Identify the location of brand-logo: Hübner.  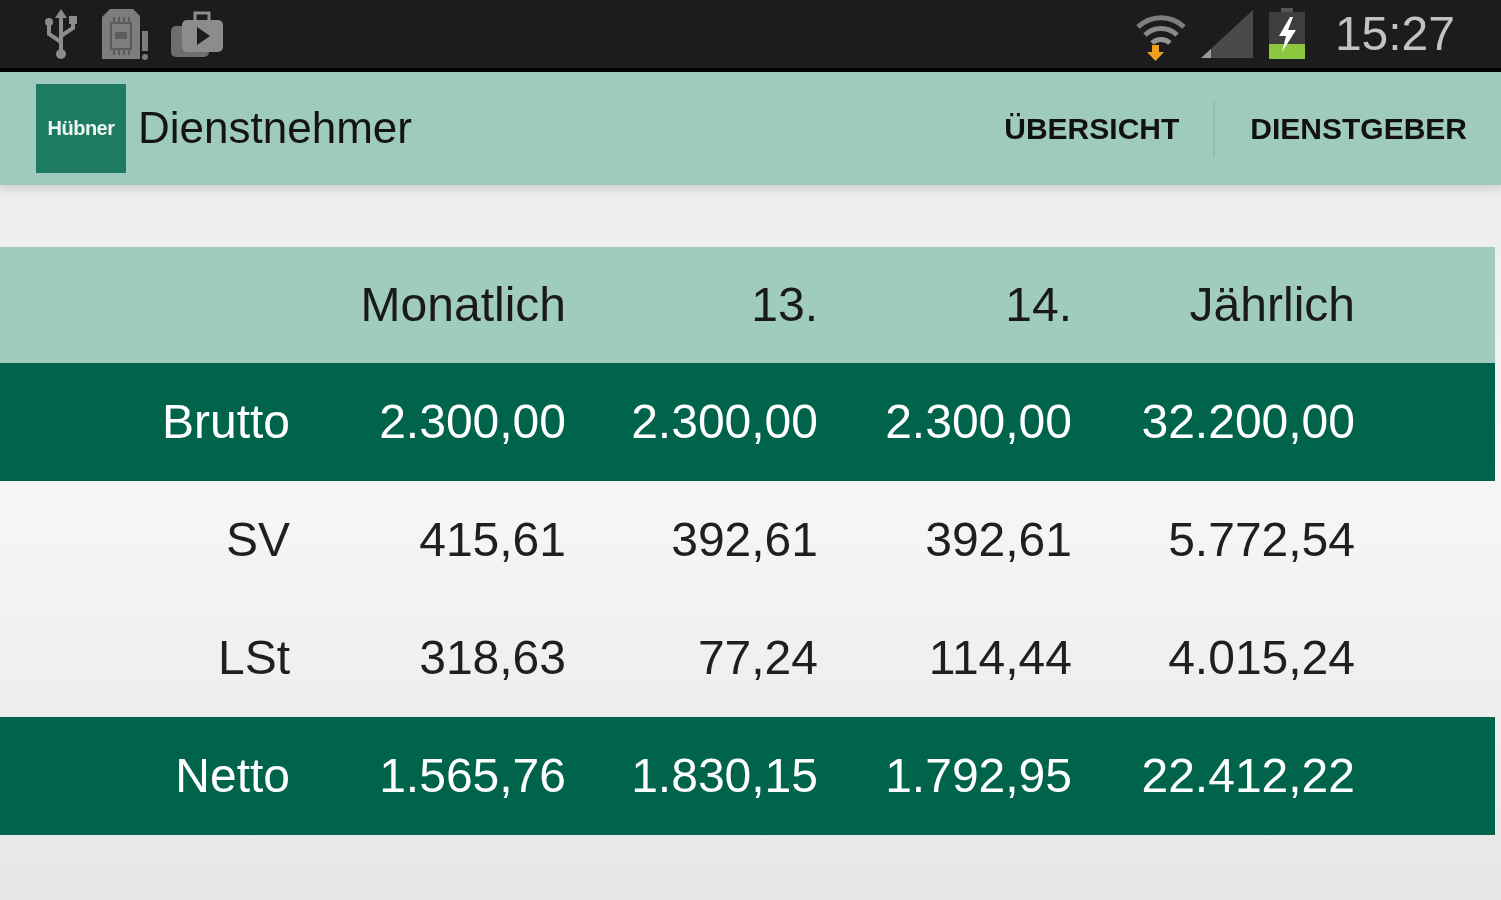
(81, 128).